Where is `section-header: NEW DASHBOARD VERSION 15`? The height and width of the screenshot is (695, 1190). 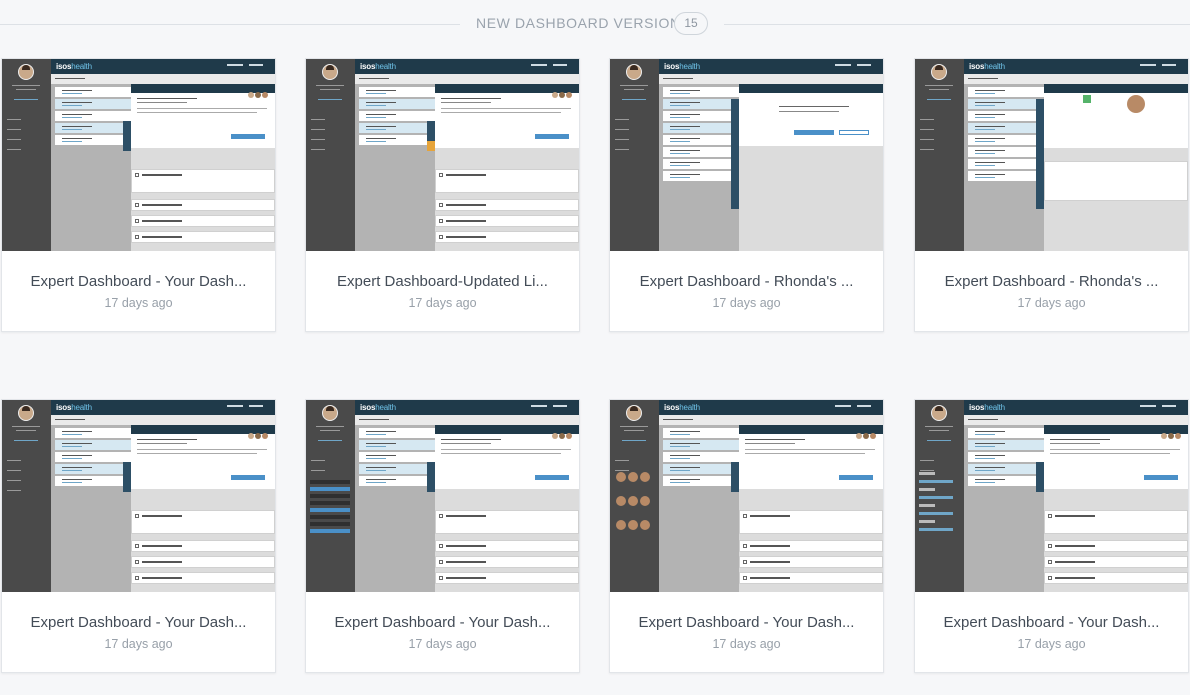 section-header: NEW DASHBOARD VERSION 15 is located at coordinates (595, 24).